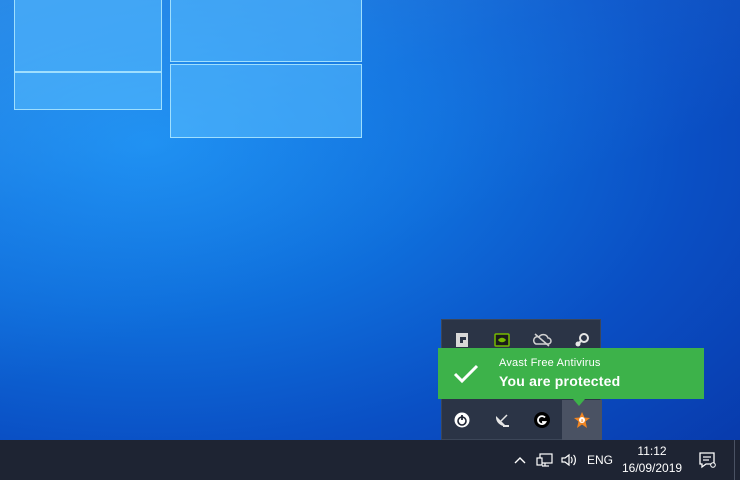 The width and height of the screenshot is (740, 480). I want to click on windows-logo-pane-bottom-right, so click(266, 101).